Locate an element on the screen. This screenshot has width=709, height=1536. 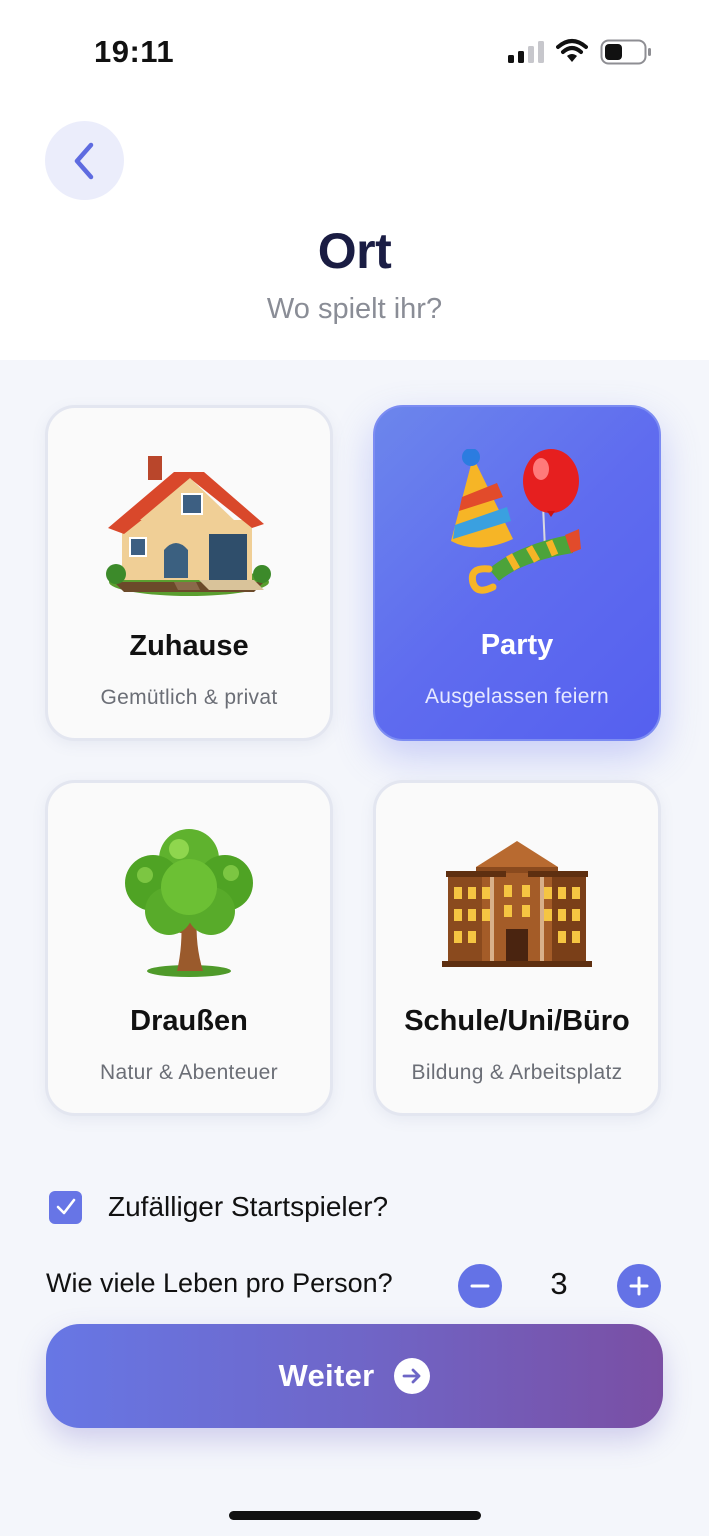
plus-icon is located at coordinates (639, 1286).